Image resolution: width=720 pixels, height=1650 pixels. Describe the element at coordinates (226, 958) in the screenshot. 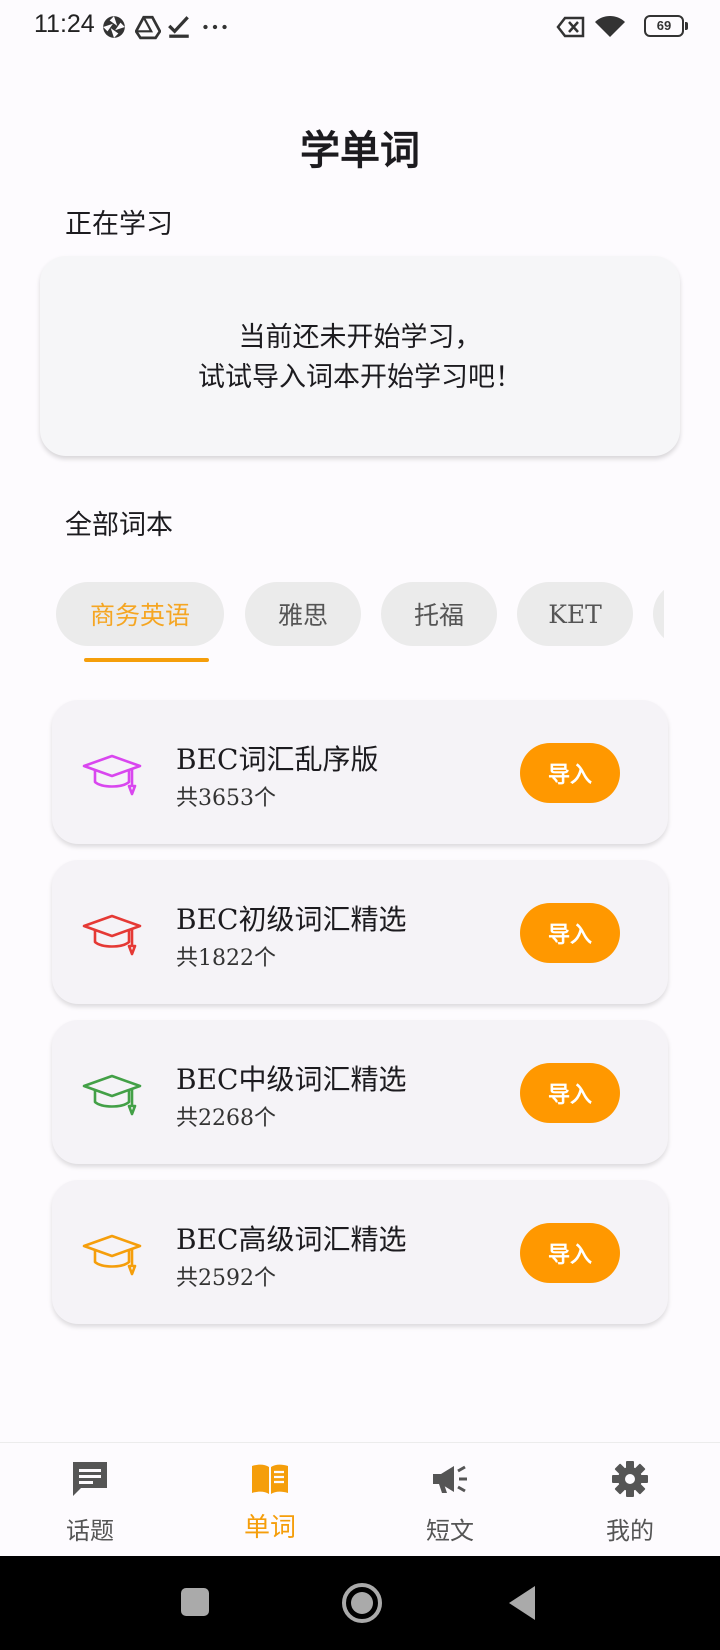

I see `book-word-count: 共1822个` at that location.